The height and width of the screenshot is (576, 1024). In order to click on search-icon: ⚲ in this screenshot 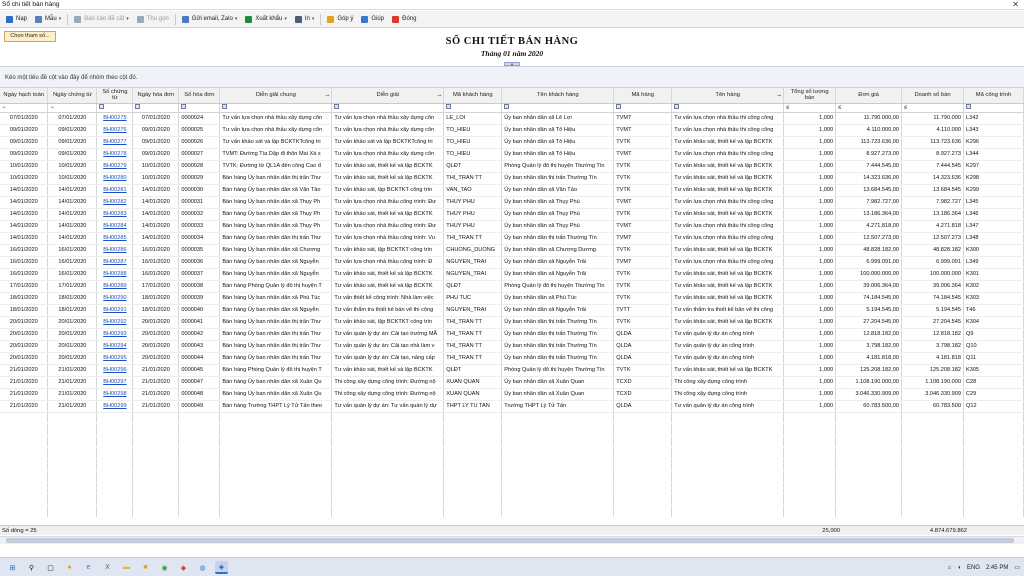, I will do `click(31, 567)`.